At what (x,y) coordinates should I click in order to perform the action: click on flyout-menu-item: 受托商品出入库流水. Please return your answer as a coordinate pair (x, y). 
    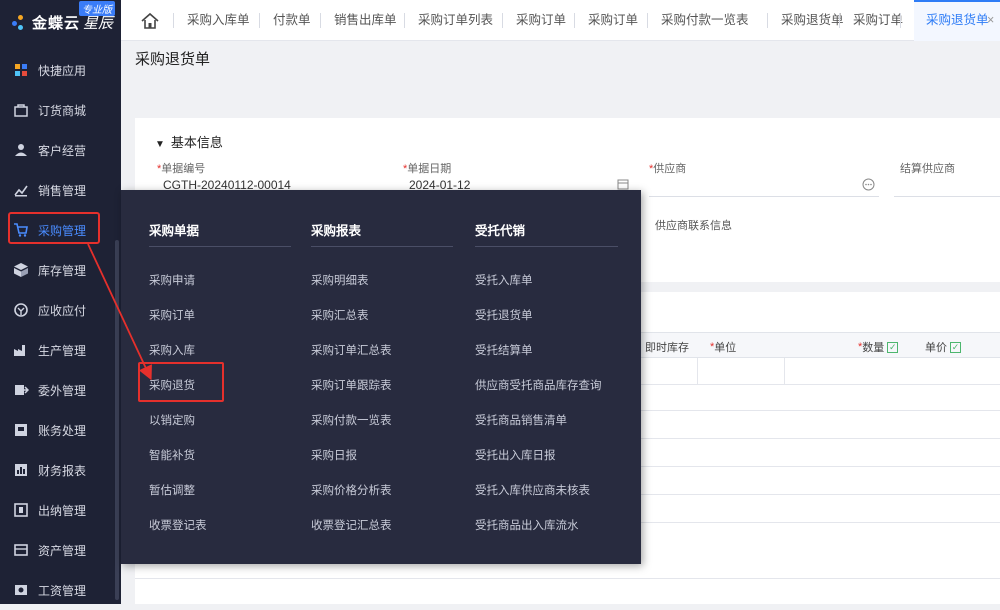
    Looking at the image, I should click on (527, 525).